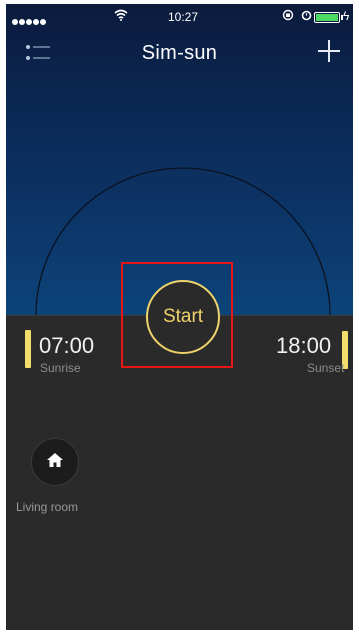  Describe the element at coordinates (326, 368) in the screenshot. I see `sunset-label: Sunset` at that location.